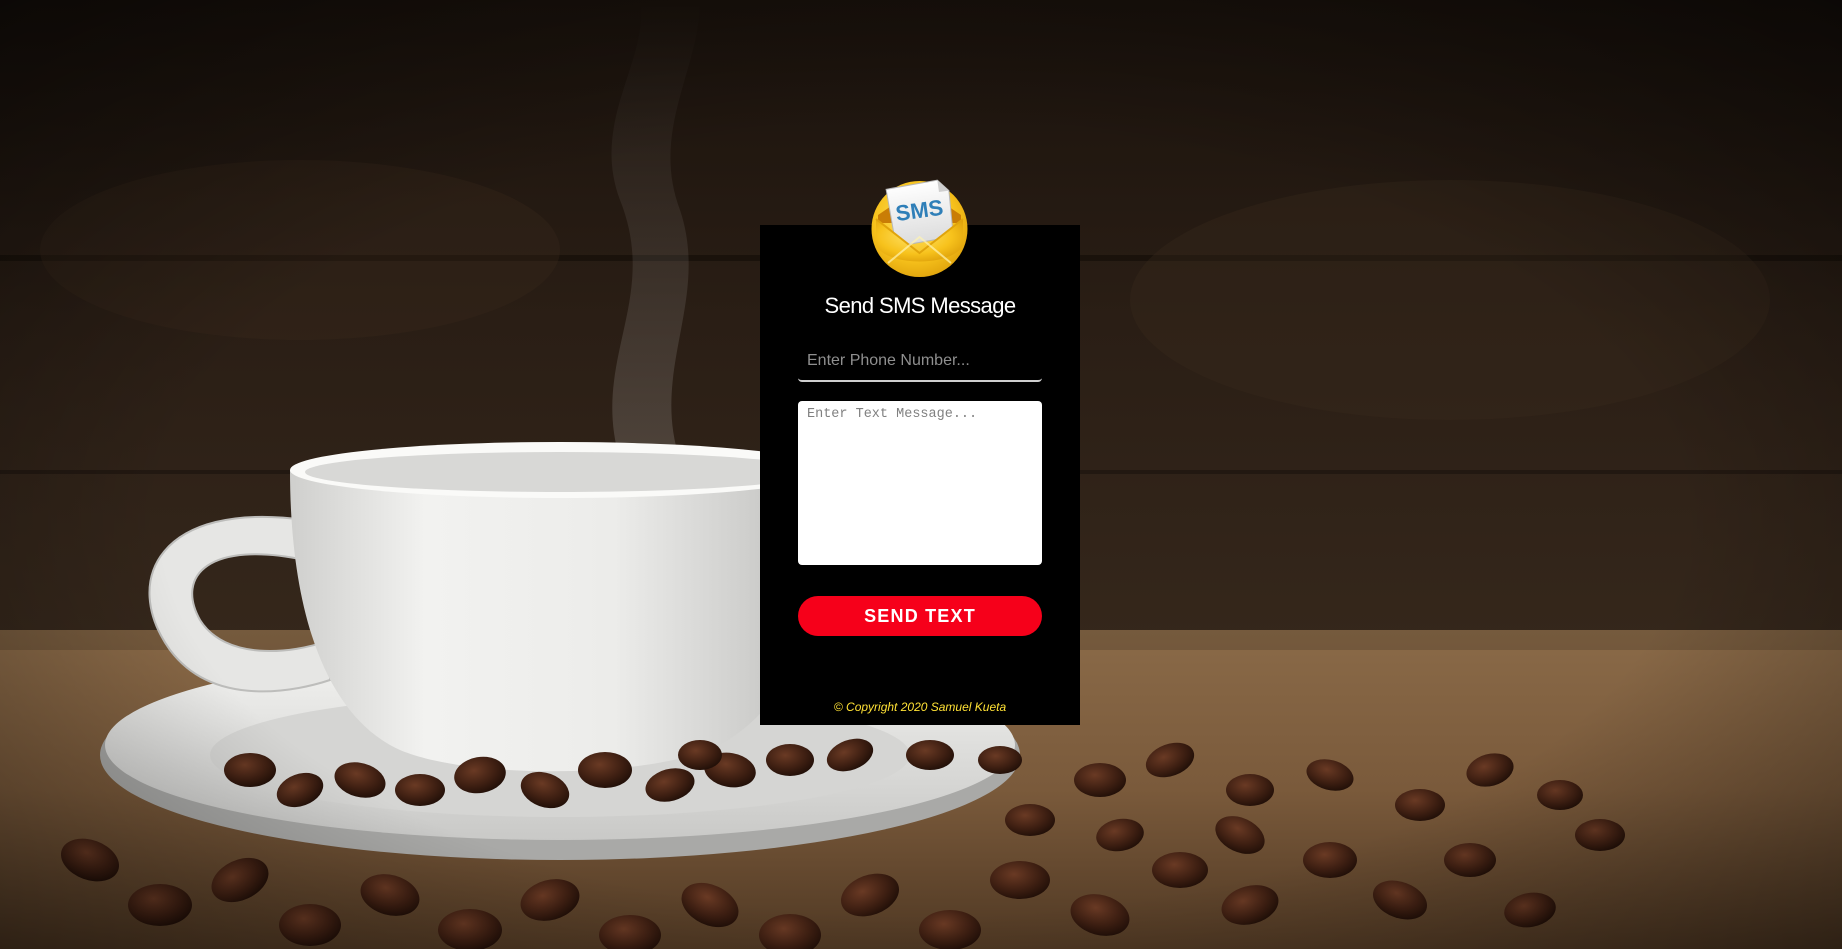 The height and width of the screenshot is (949, 1842). I want to click on form-title: Send SMS Message, so click(920, 305).